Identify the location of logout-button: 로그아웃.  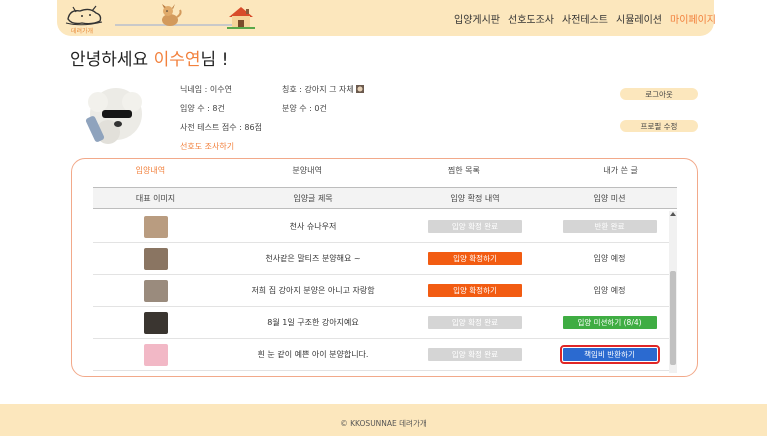
(659, 94).